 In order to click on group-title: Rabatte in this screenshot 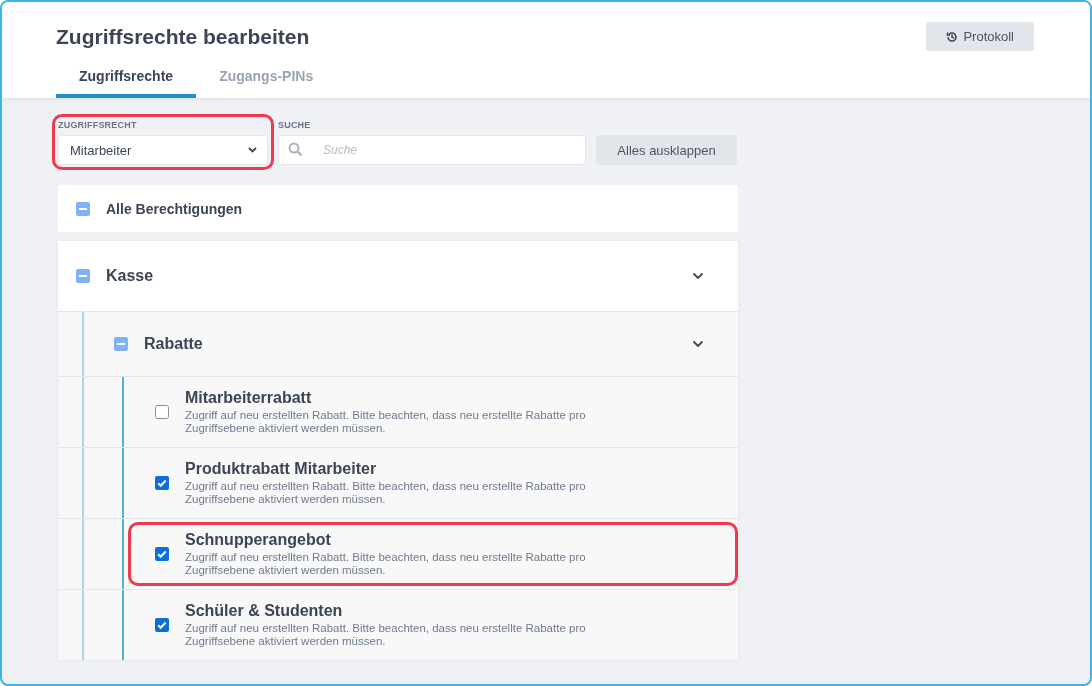, I will do `click(174, 344)`.